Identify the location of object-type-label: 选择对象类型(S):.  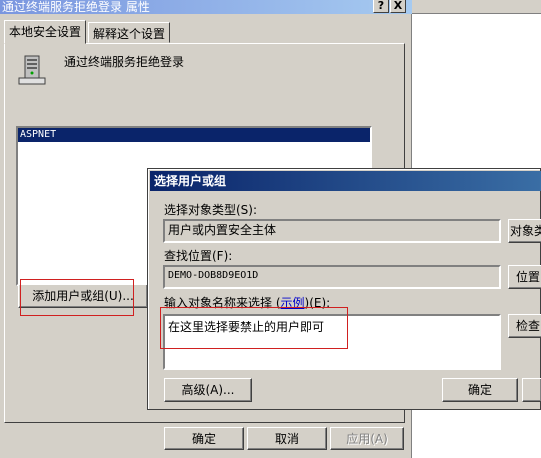
(211, 210).